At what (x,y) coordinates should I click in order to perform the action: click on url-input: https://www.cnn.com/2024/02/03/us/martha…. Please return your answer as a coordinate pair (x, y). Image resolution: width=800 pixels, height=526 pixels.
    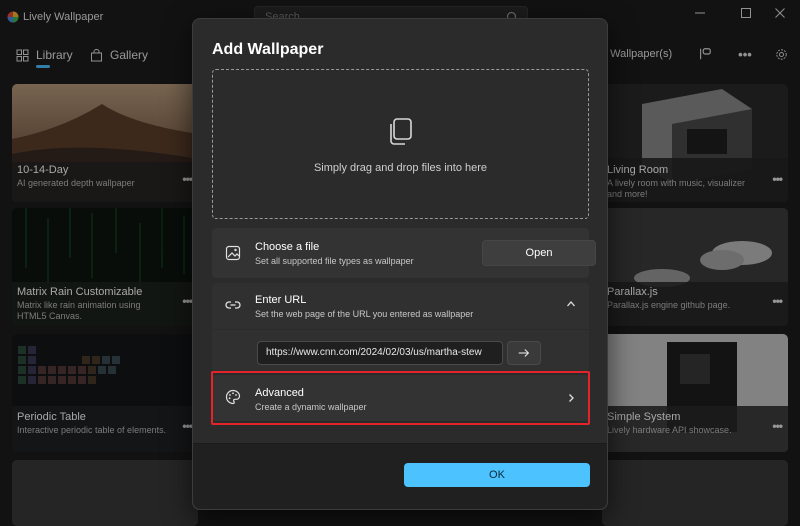
    Looking at the image, I should click on (380, 353).